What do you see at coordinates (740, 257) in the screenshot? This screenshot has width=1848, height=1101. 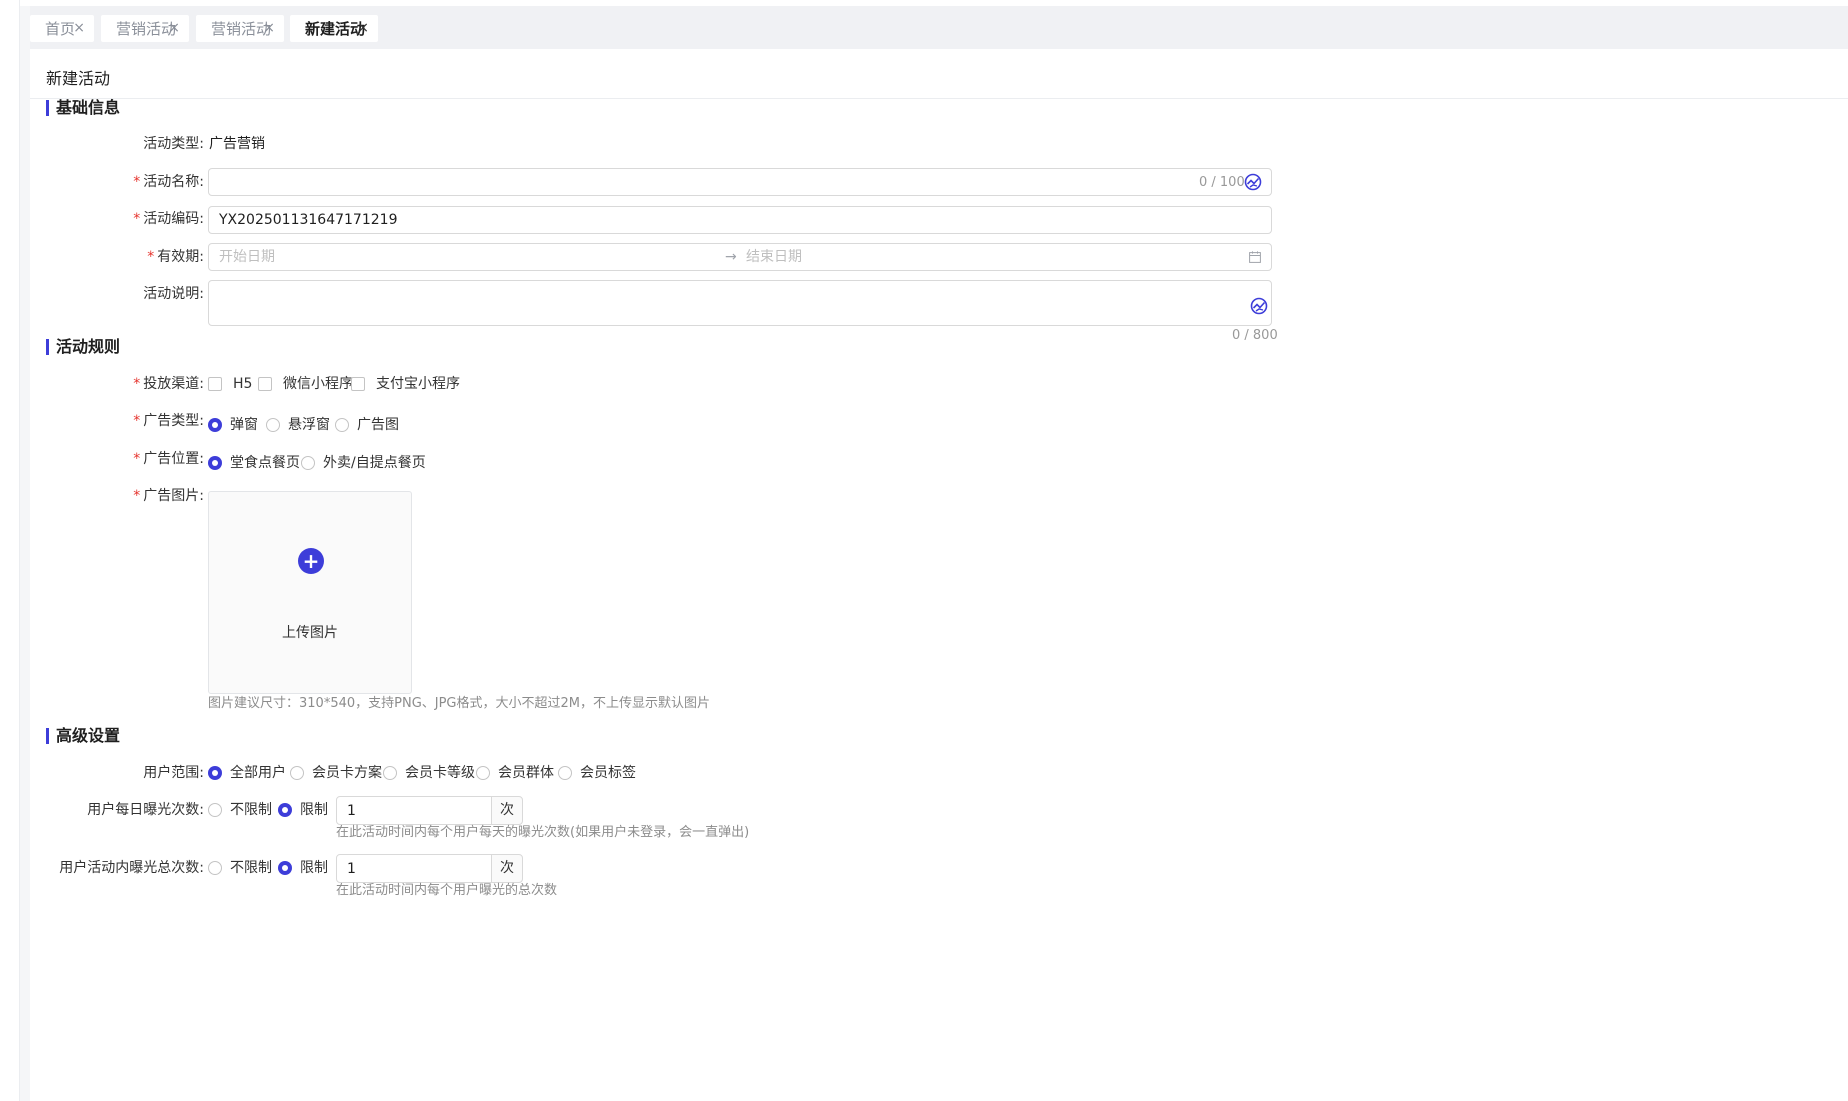 I see `validity-date-range: 开始日期 → 结束日期` at bounding box center [740, 257].